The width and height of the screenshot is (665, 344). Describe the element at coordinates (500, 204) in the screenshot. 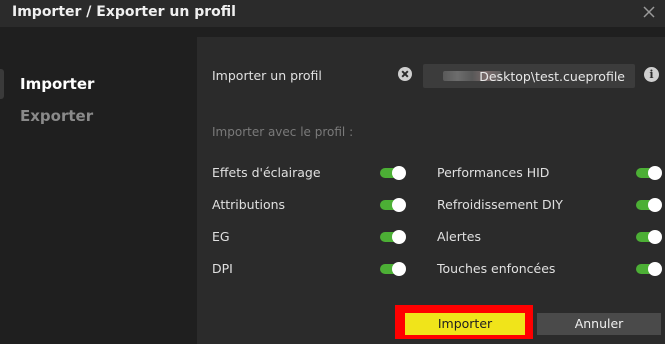

I see `option-label-diy-cooling: Refroidissement DIY` at that location.